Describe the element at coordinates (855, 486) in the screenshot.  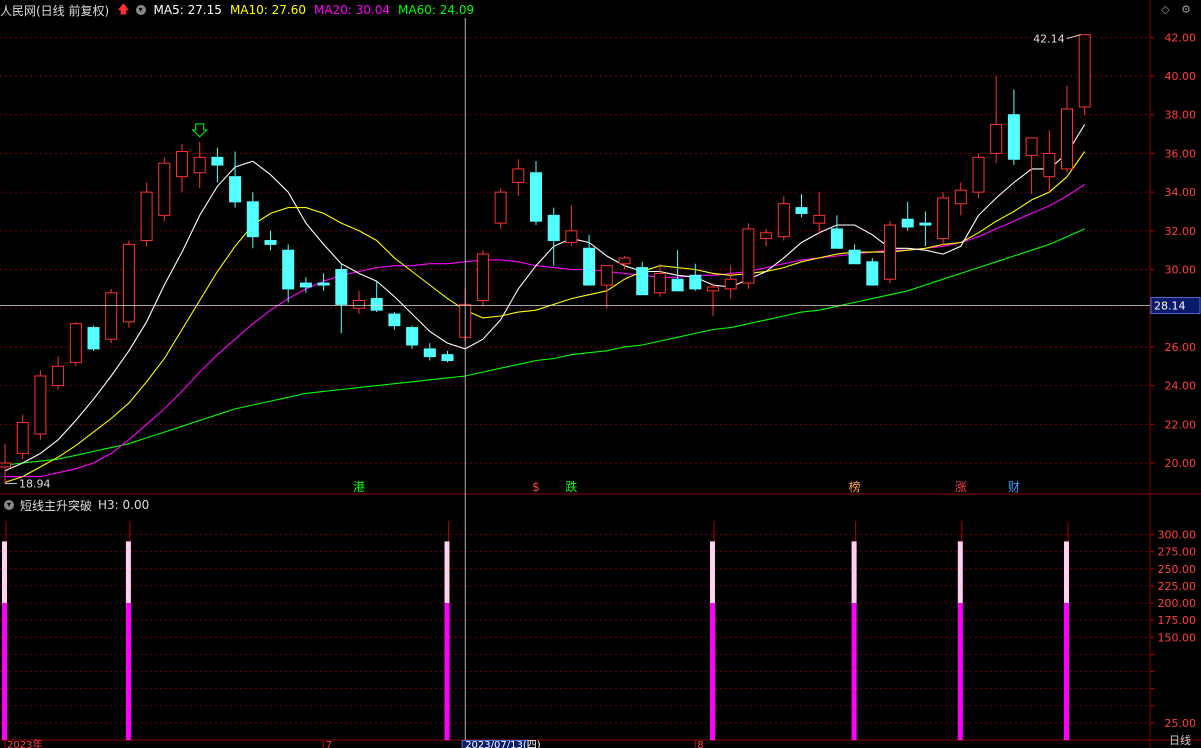
I see `event-marker: 榜` at that location.